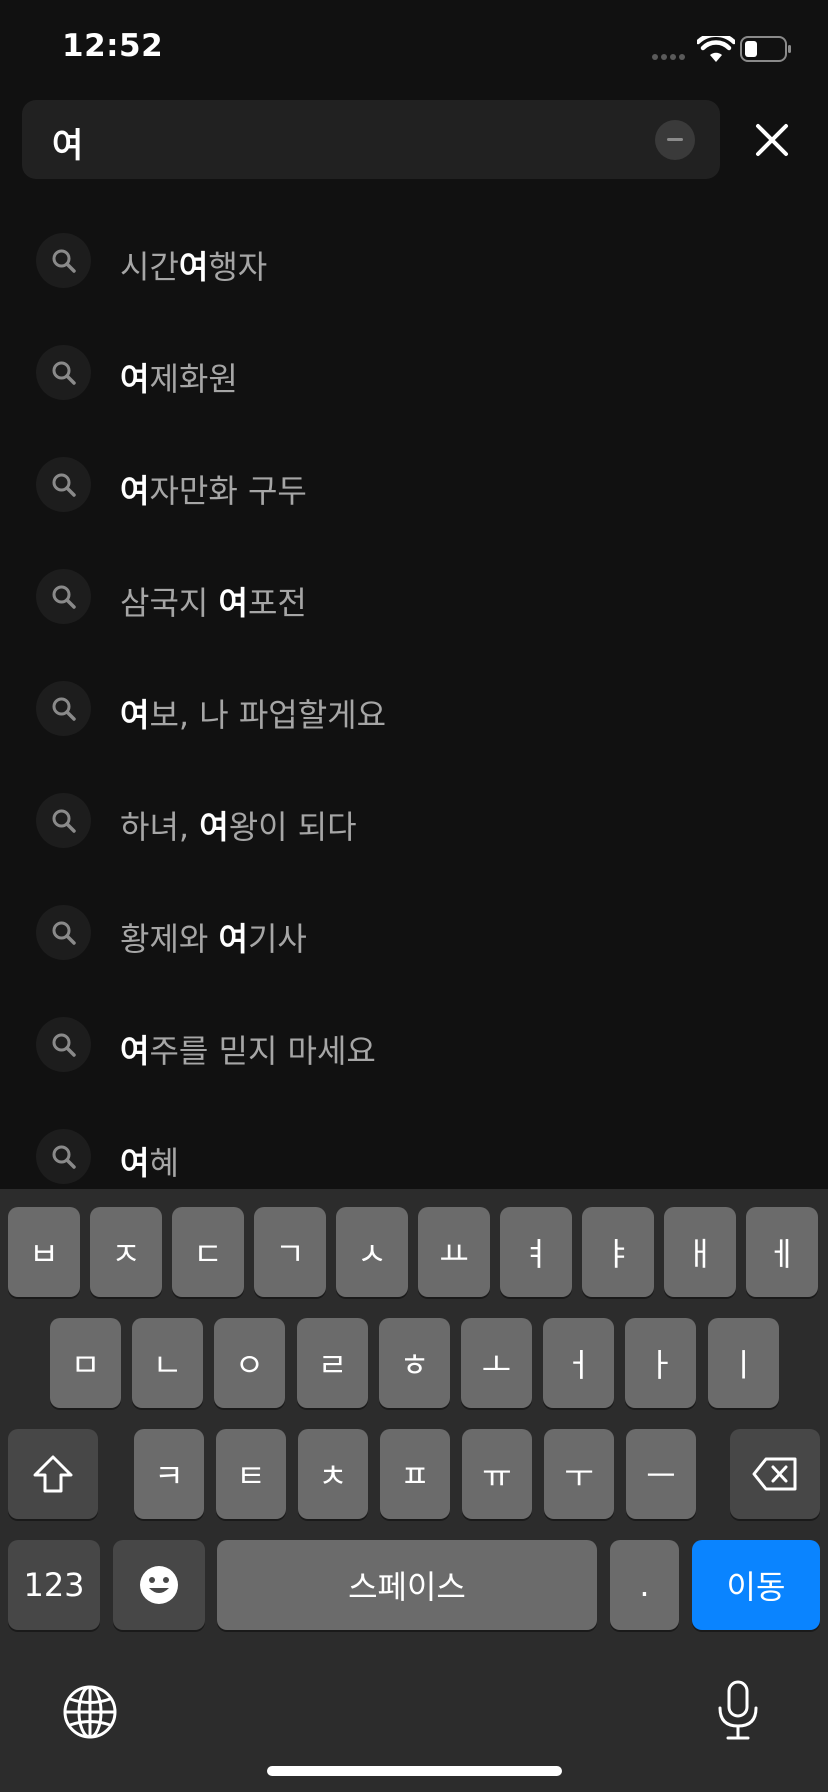 This screenshot has height=1792, width=828. What do you see at coordinates (167, 1363) in the screenshot?
I see `letter-key: ㄴ` at bounding box center [167, 1363].